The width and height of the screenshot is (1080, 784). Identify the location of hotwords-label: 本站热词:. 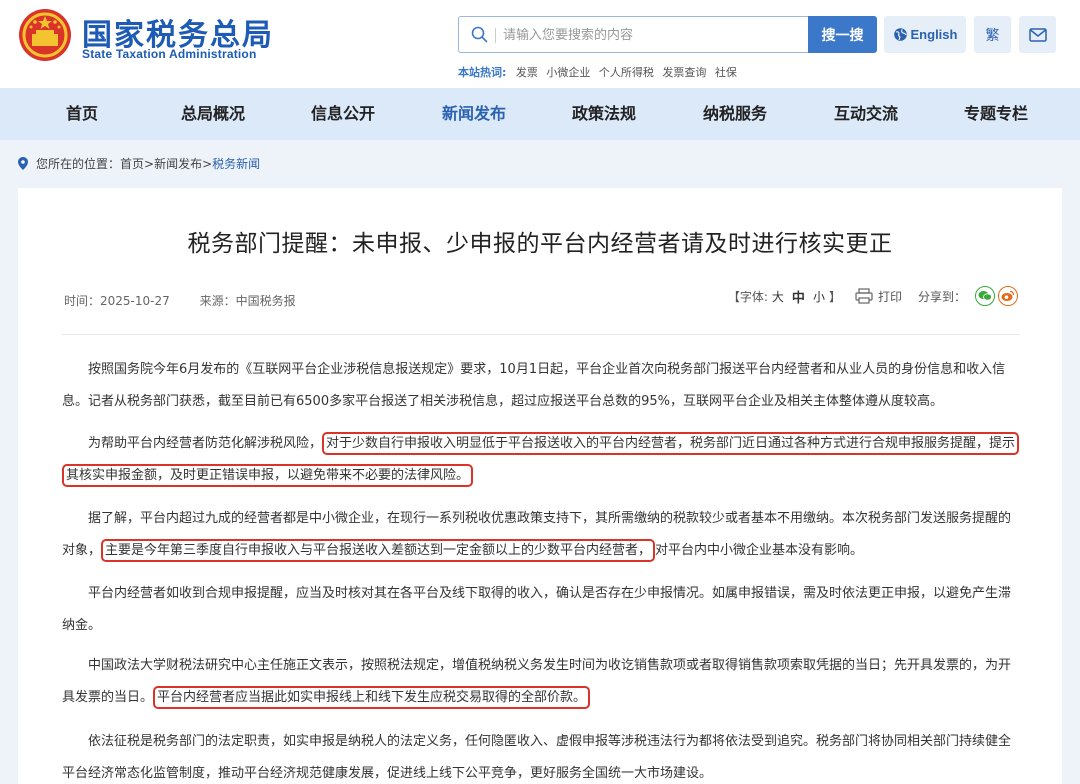
(482, 72).